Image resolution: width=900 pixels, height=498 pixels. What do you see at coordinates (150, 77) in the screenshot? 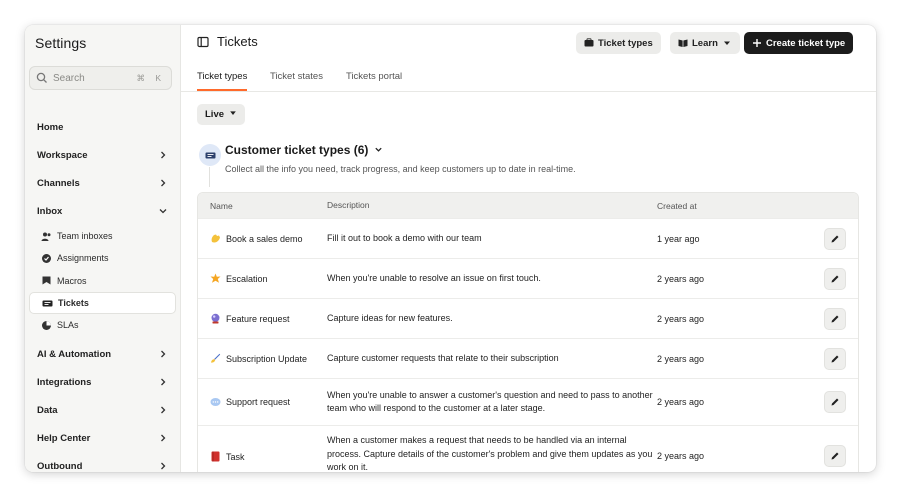
I see `search-shortcut: ⌘ K` at bounding box center [150, 77].